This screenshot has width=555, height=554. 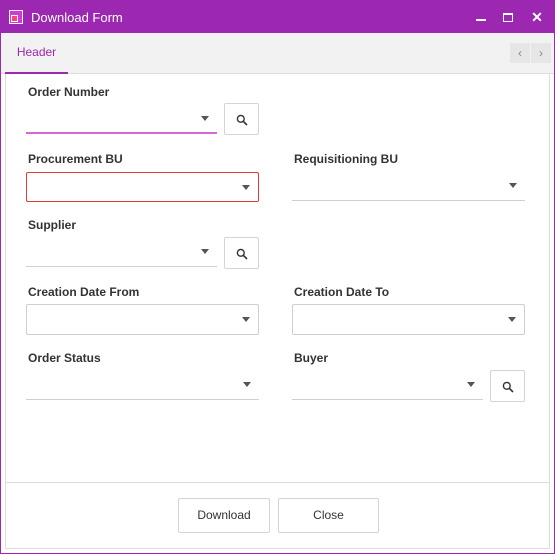 What do you see at coordinates (36, 53) in the screenshot?
I see `tab-header: Header` at bounding box center [36, 53].